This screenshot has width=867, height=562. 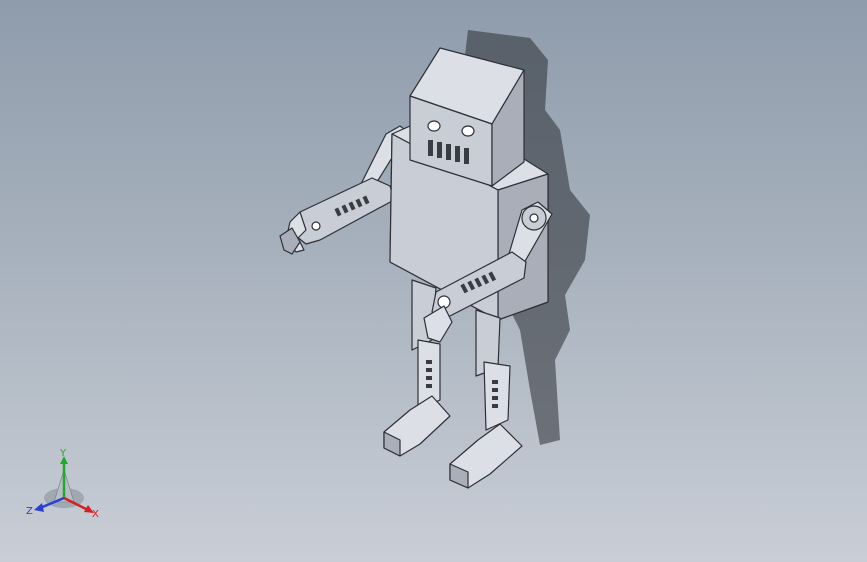 What do you see at coordinates (29, 511) in the screenshot?
I see `z-axis-label: Z` at bounding box center [29, 511].